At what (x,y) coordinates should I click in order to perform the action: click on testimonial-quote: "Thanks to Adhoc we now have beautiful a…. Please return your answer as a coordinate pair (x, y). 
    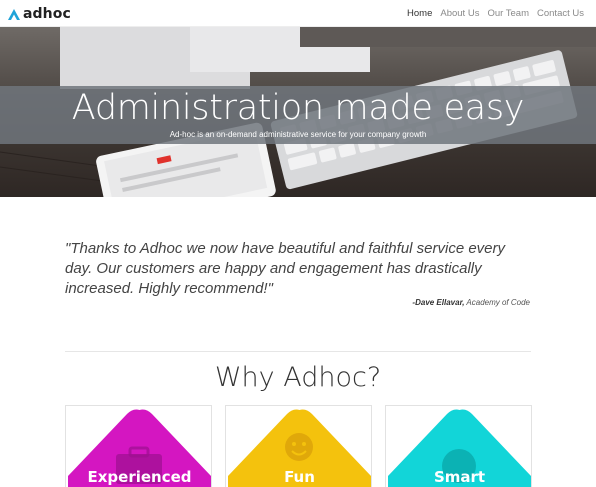
    Looking at the image, I should click on (285, 268).